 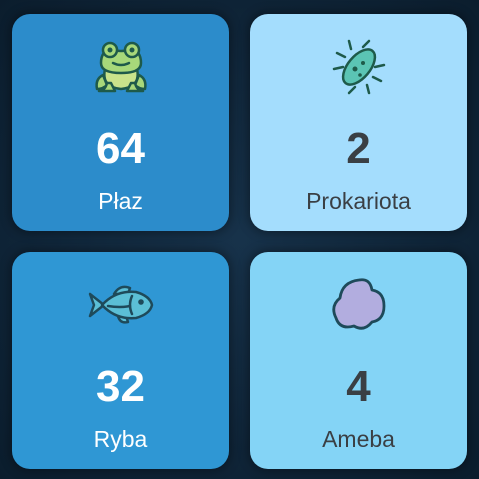 I want to click on fish-icon, so click(x=120, y=305).